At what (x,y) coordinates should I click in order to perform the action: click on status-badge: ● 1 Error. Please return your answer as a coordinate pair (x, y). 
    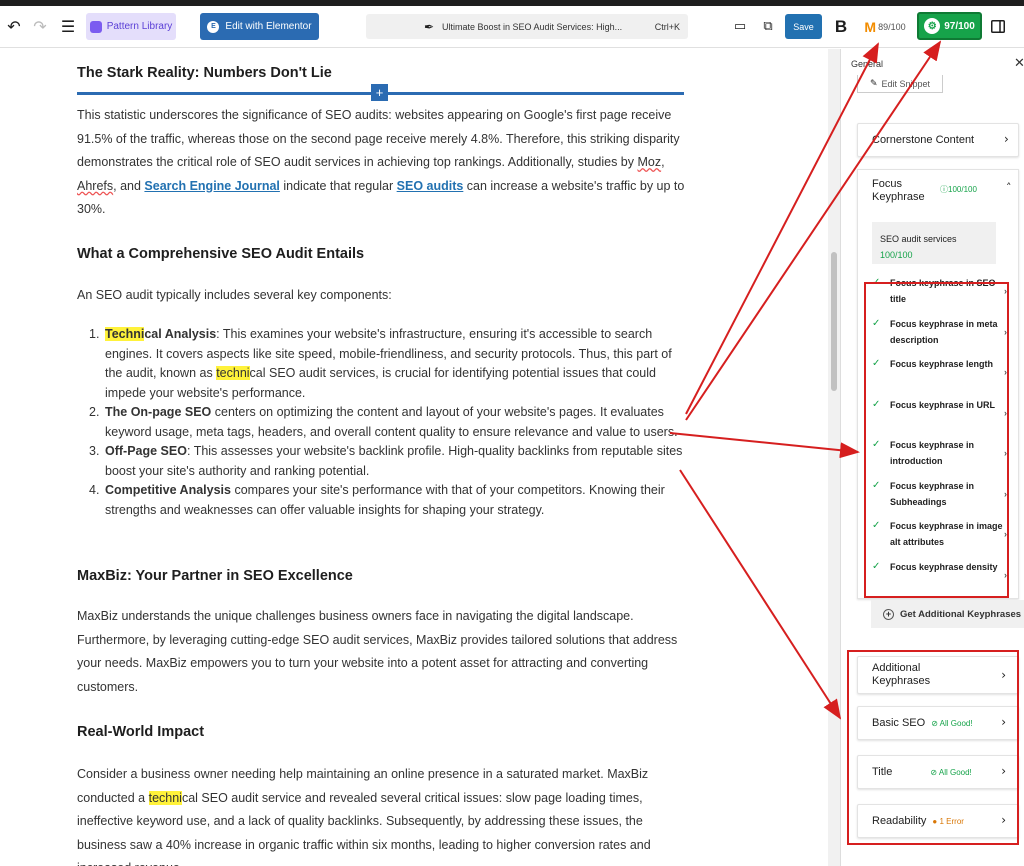
    Looking at the image, I should click on (948, 821).